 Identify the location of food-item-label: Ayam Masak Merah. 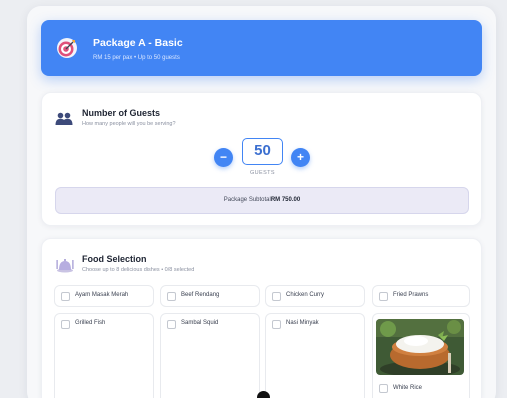
(102, 295).